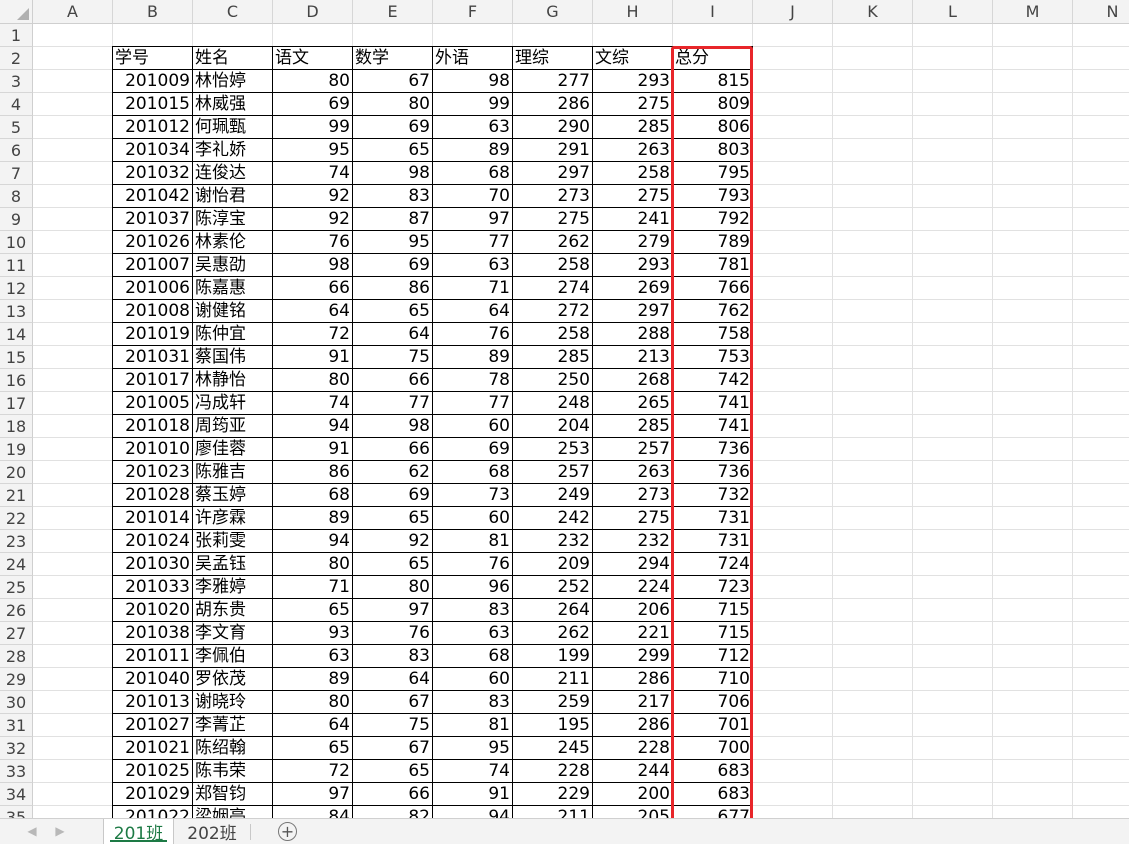 The height and width of the screenshot is (844, 1129). I want to click on total-score-cell: 795, so click(713, 173).